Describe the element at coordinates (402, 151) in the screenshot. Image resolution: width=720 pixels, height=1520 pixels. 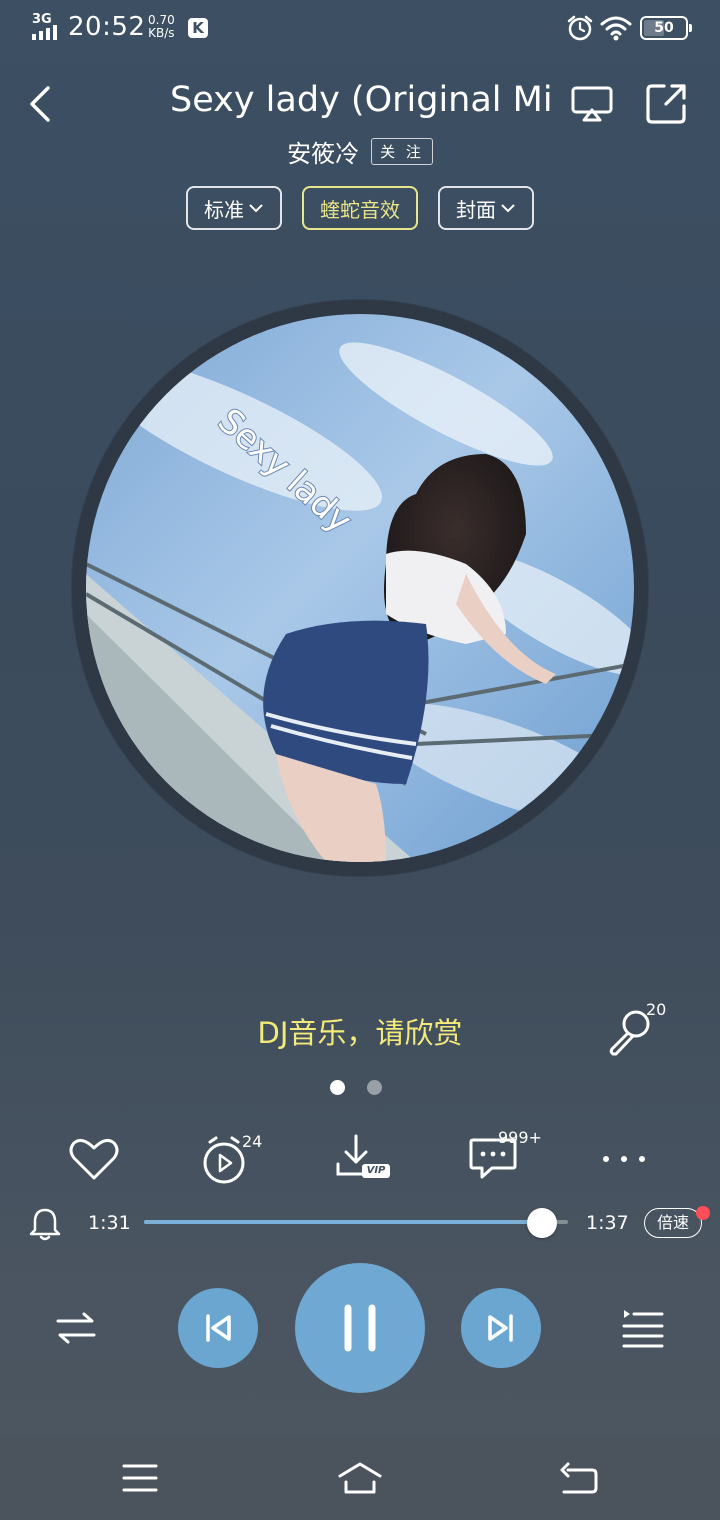
I see `follow-button: 关 注` at that location.